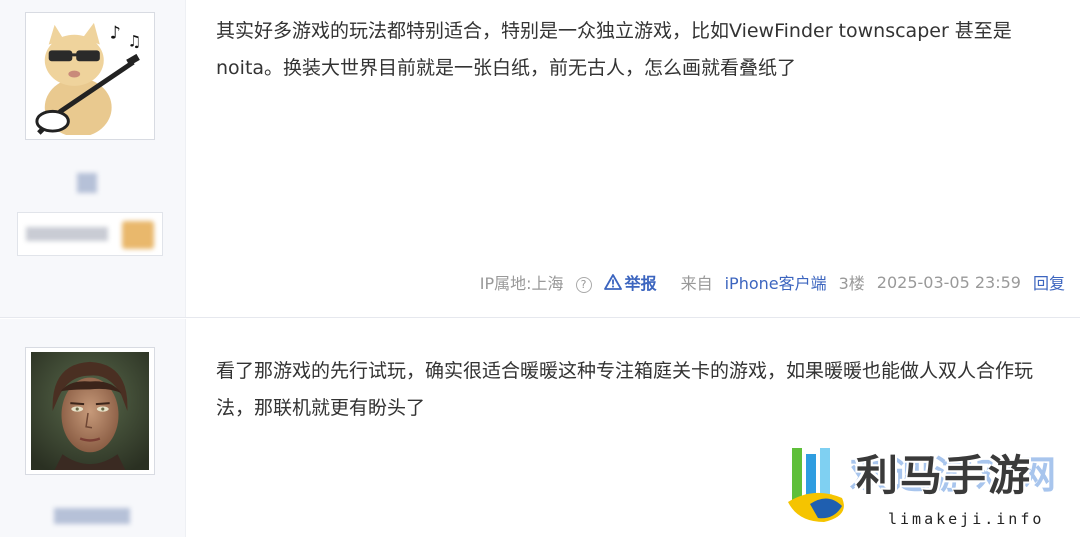 The image size is (1080, 537). Describe the element at coordinates (948, 282) in the screenshot. I see `post-time: 2025-03-05 23:59` at that location.